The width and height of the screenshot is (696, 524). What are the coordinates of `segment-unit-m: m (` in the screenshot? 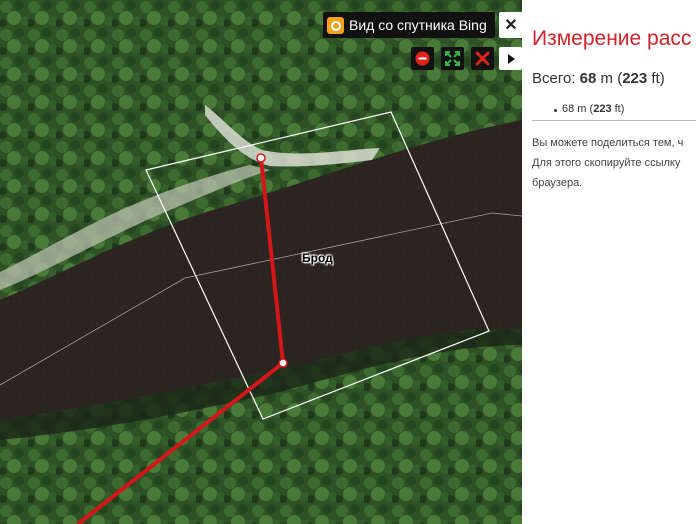 It's located at (584, 109).